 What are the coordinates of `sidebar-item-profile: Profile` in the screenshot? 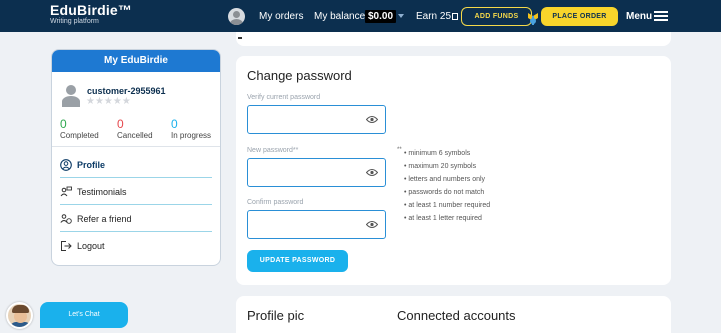 It's located at (136, 165).